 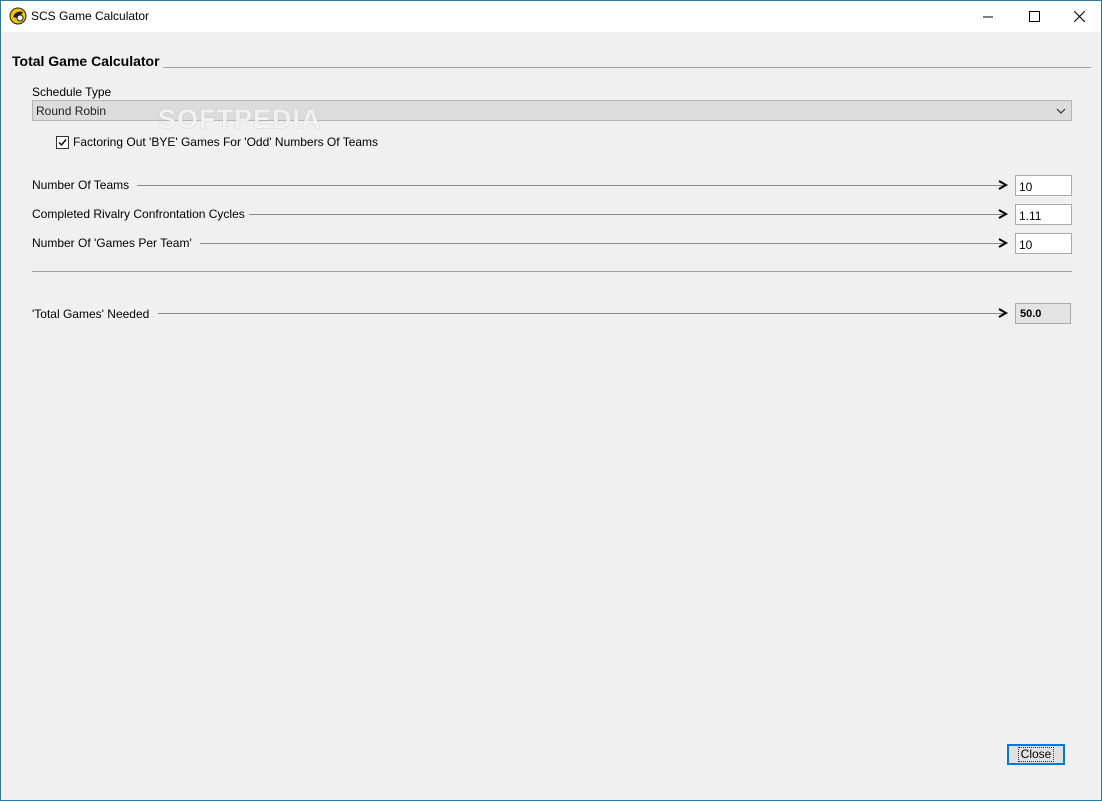 What do you see at coordinates (112, 243) in the screenshot?
I see `games-per-team-label: Number Of 'Games Per Team'` at bounding box center [112, 243].